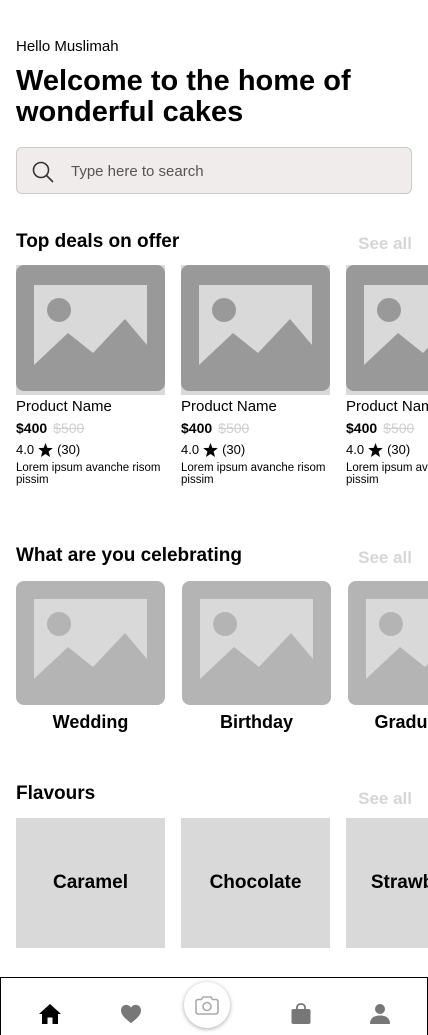 The height and width of the screenshot is (1035, 428). I want to click on occasion-label: Birthday, so click(256, 722).